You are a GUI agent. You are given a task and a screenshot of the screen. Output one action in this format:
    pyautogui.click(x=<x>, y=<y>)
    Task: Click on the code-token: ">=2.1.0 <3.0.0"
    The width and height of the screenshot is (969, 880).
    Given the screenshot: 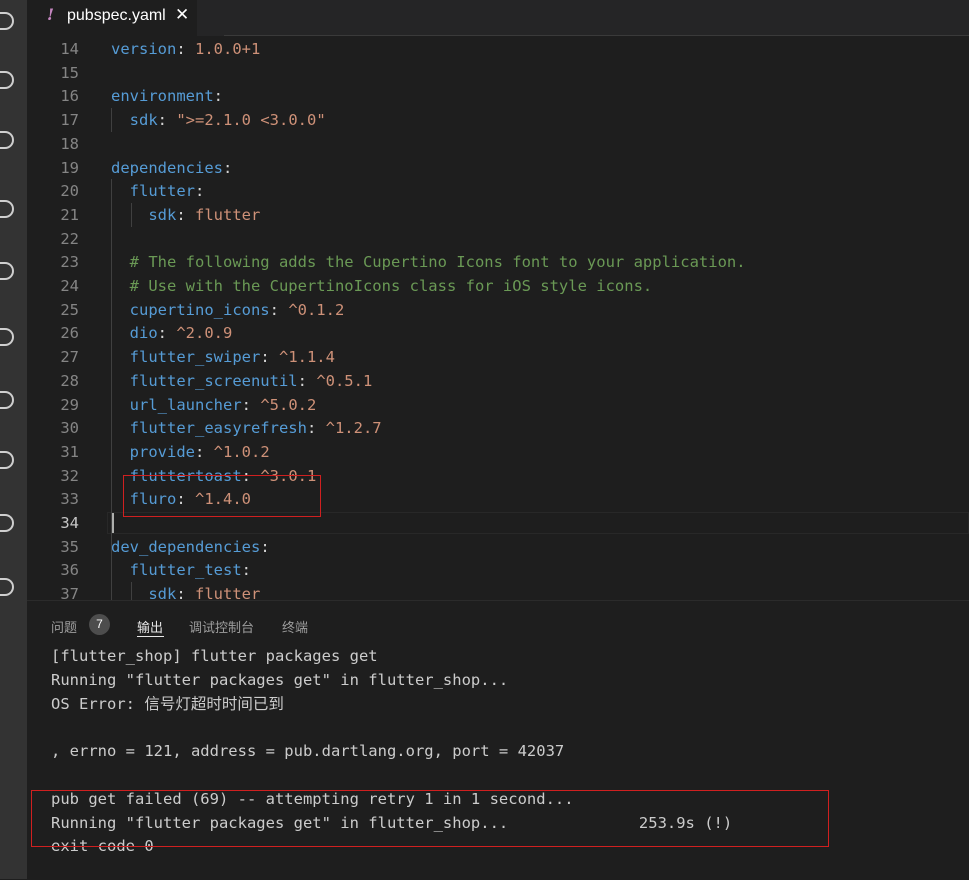 What is the action you would take?
    pyautogui.click(x=251, y=120)
    